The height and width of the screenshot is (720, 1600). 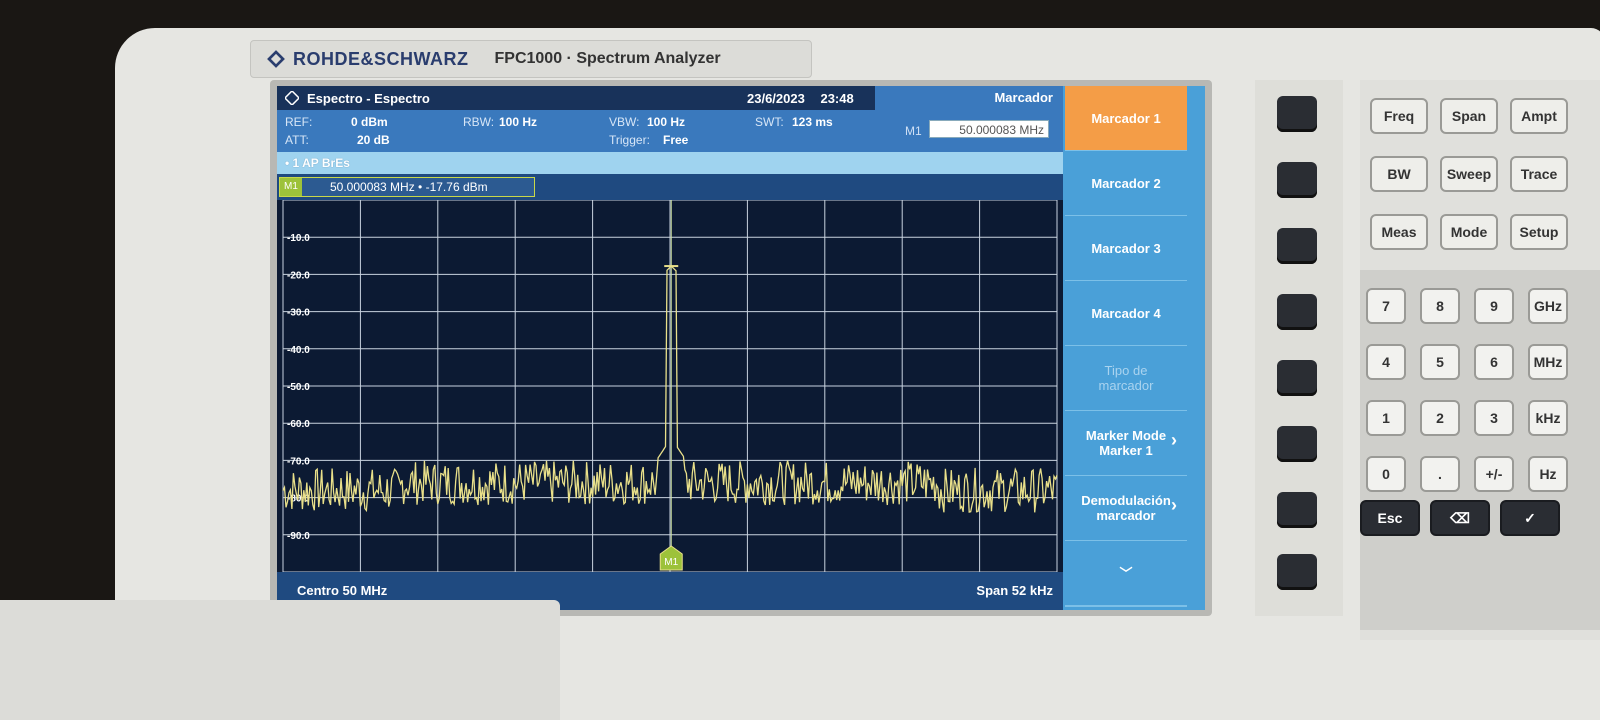 What do you see at coordinates (298, 238) in the screenshot?
I see `y-tick-label: -10.0` at bounding box center [298, 238].